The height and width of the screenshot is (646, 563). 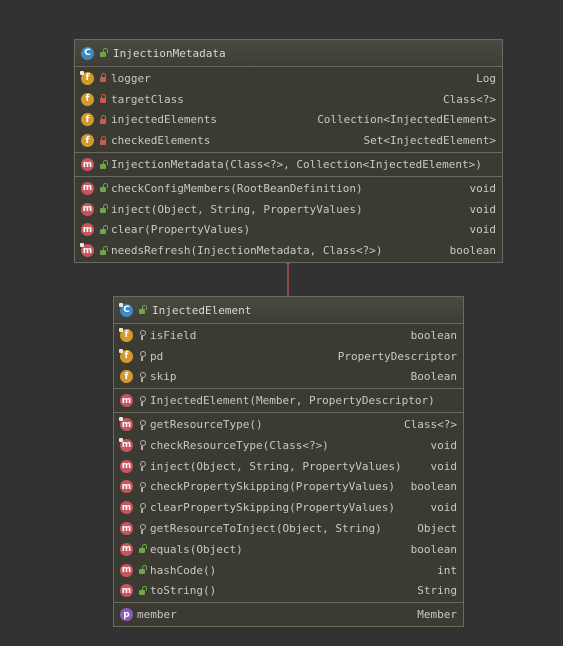 What do you see at coordinates (183, 570) in the screenshot?
I see `member-name: hashCode()` at bounding box center [183, 570].